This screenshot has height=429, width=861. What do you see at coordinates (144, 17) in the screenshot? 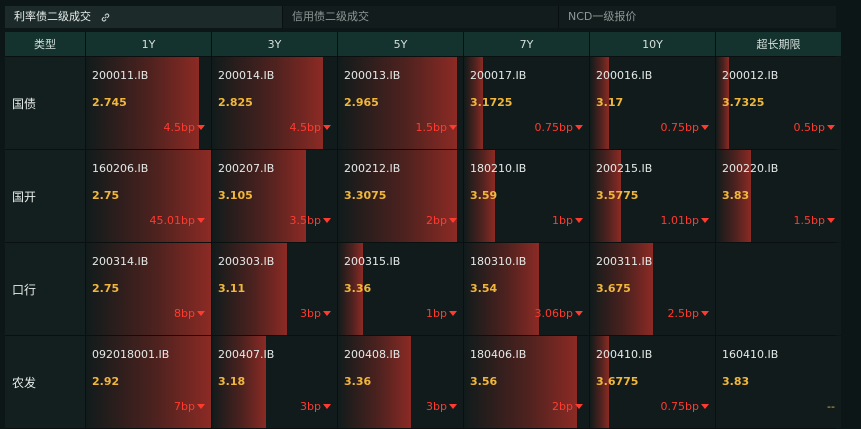
I see `tab-rates-secondary: 利率债二级成交` at bounding box center [144, 17].